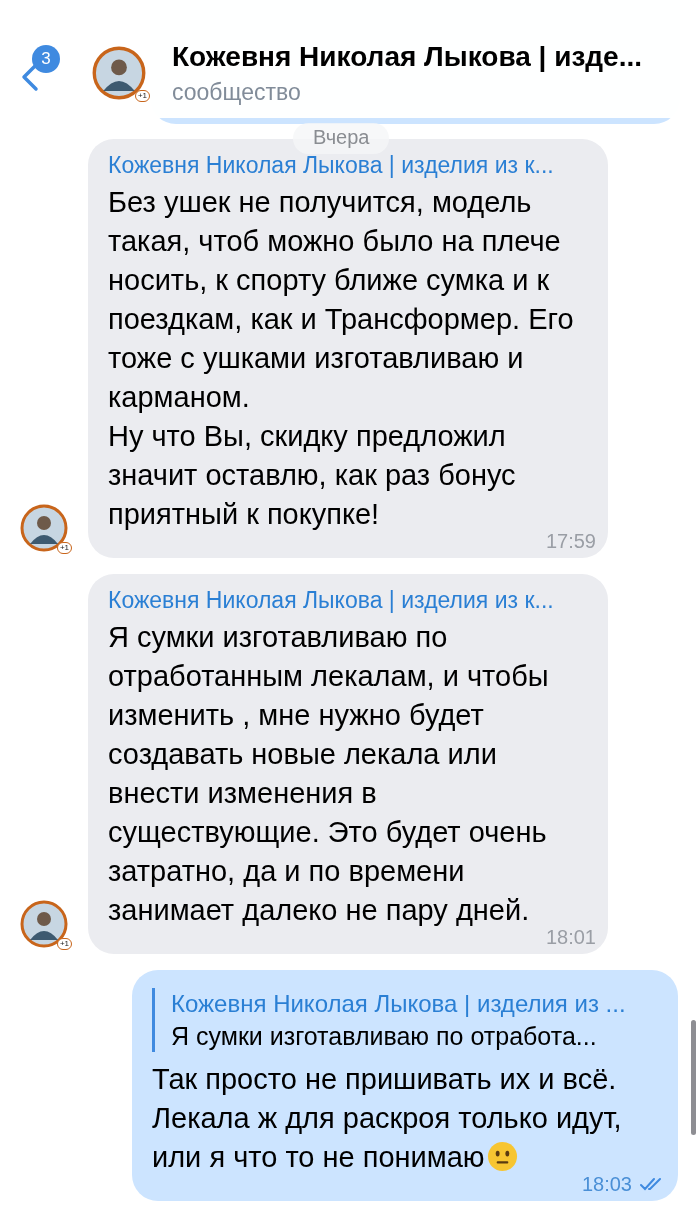  What do you see at coordinates (46, 59) in the screenshot?
I see `unread-count-badge: 3` at bounding box center [46, 59].